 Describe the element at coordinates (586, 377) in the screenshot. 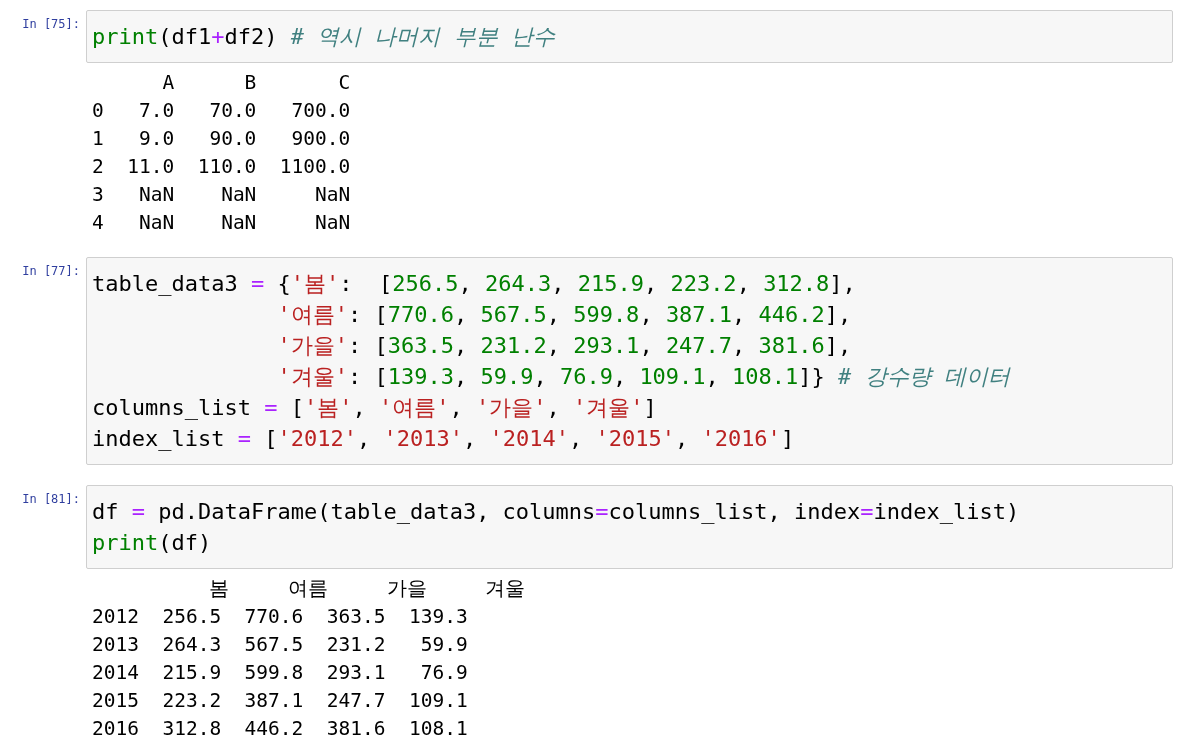

I see `code-token: 76.9` at that location.